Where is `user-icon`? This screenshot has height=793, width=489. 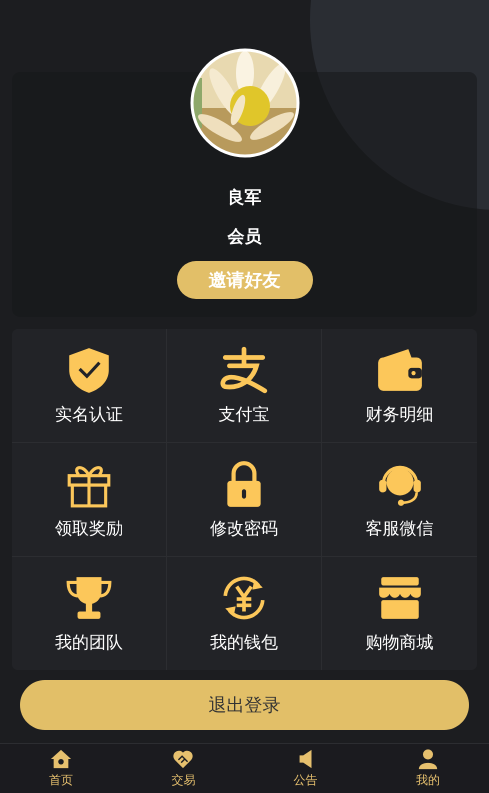
user-icon is located at coordinates (427, 759).